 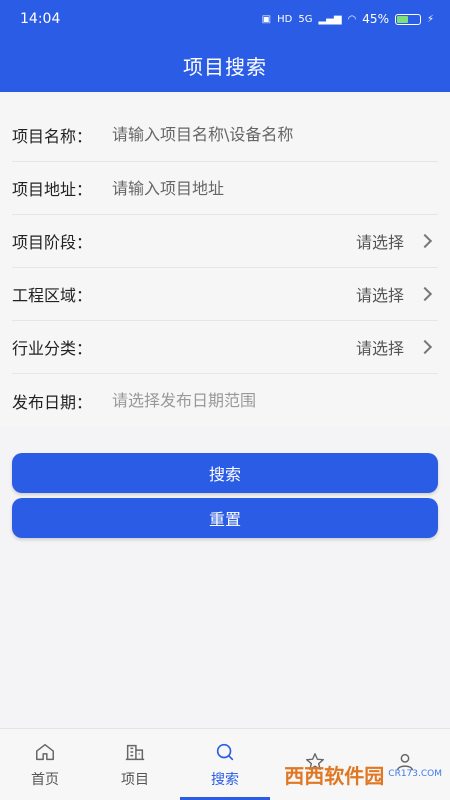 What do you see at coordinates (52, 189) in the screenshot?
I see `project-address-label: 项目地址：` at bounding box center [52, 189].